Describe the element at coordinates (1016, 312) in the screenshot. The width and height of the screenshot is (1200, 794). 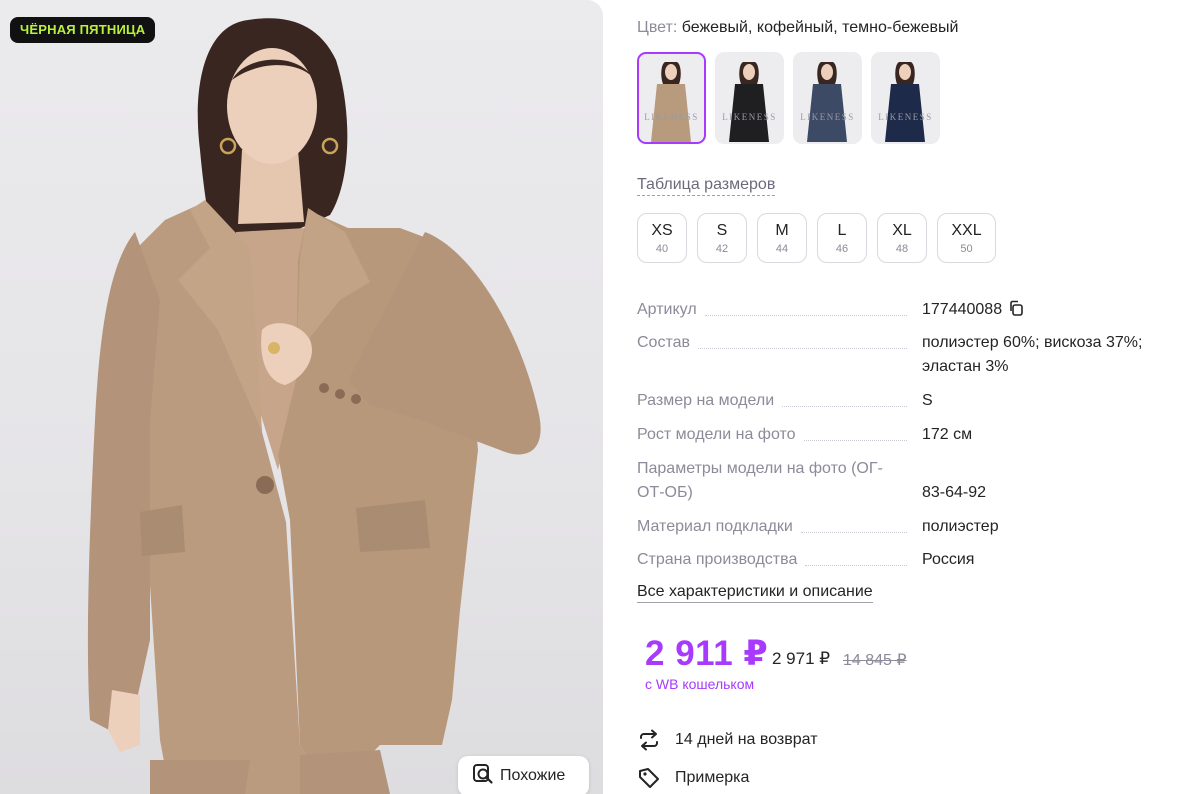
I see `copy-icon` at that location.